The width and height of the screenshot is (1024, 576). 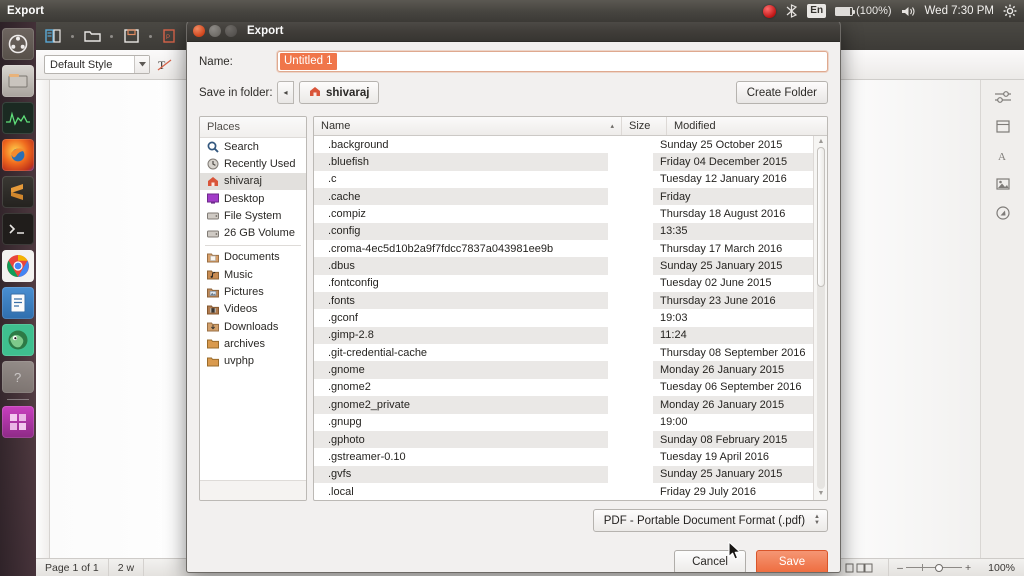 I want to click on column-header-size: Size, so click(x=644, y=126).